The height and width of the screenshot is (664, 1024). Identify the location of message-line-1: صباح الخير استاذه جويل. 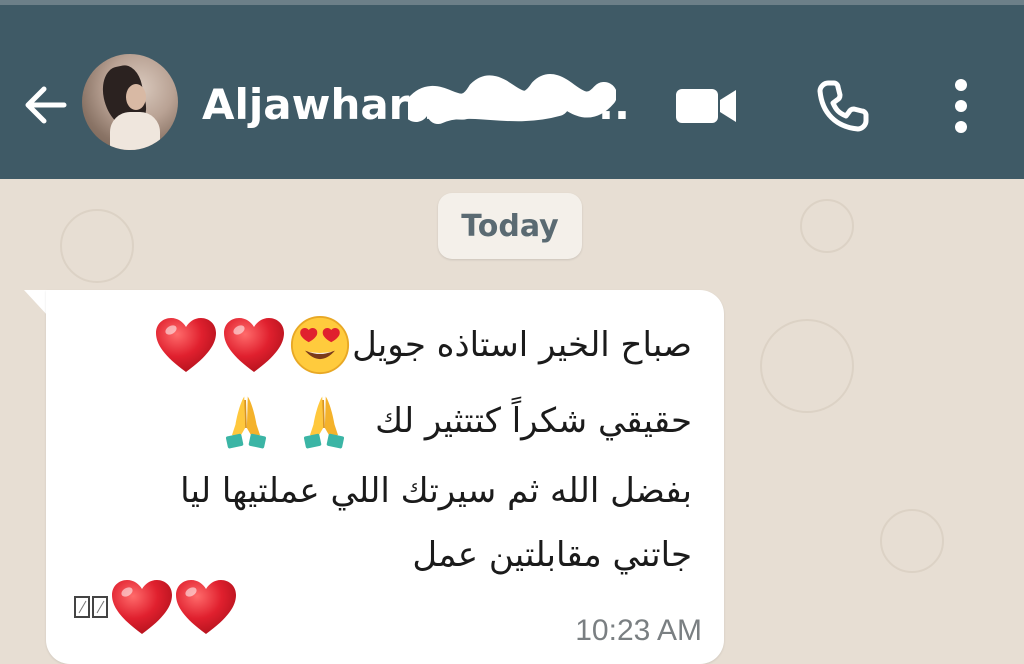
(422, 345).